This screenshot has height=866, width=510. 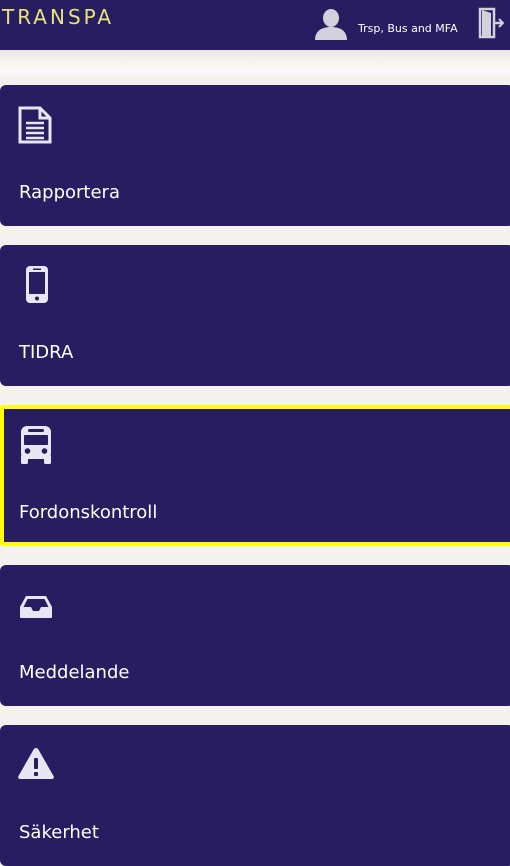 What do you see at coordinates (88, 512) in the screenshot?
I see `menu-tile-label: Fordonskontroll` at bounding box center [88, 512].